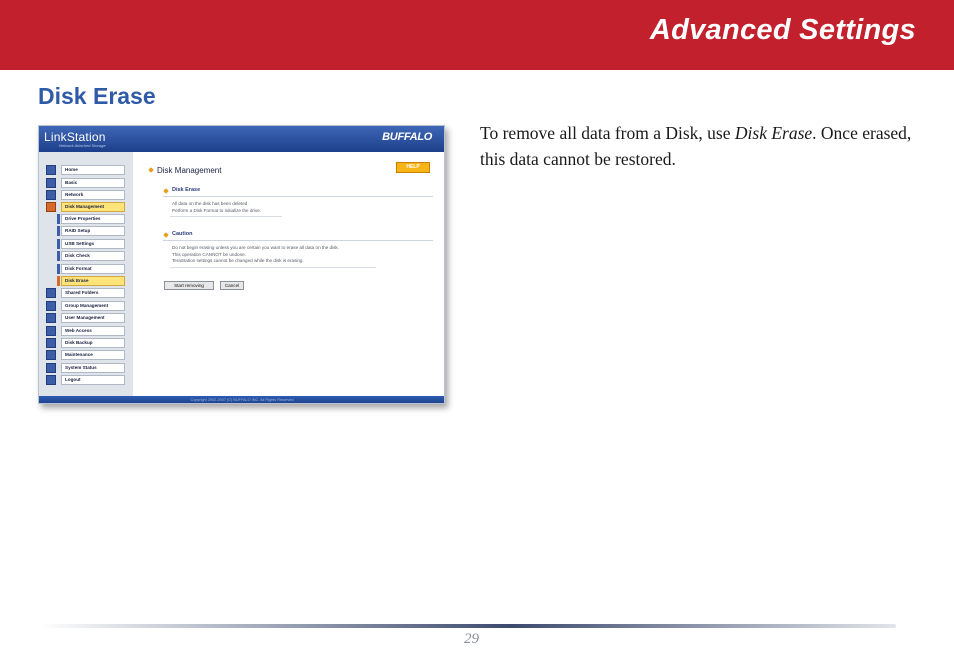 The width and height of the screenshot is (954, 661). What do you see at coordinates (93, 306) in the screenshot?
I see `nav-item-group-management: Group Management` at bounding box center [93, 306].